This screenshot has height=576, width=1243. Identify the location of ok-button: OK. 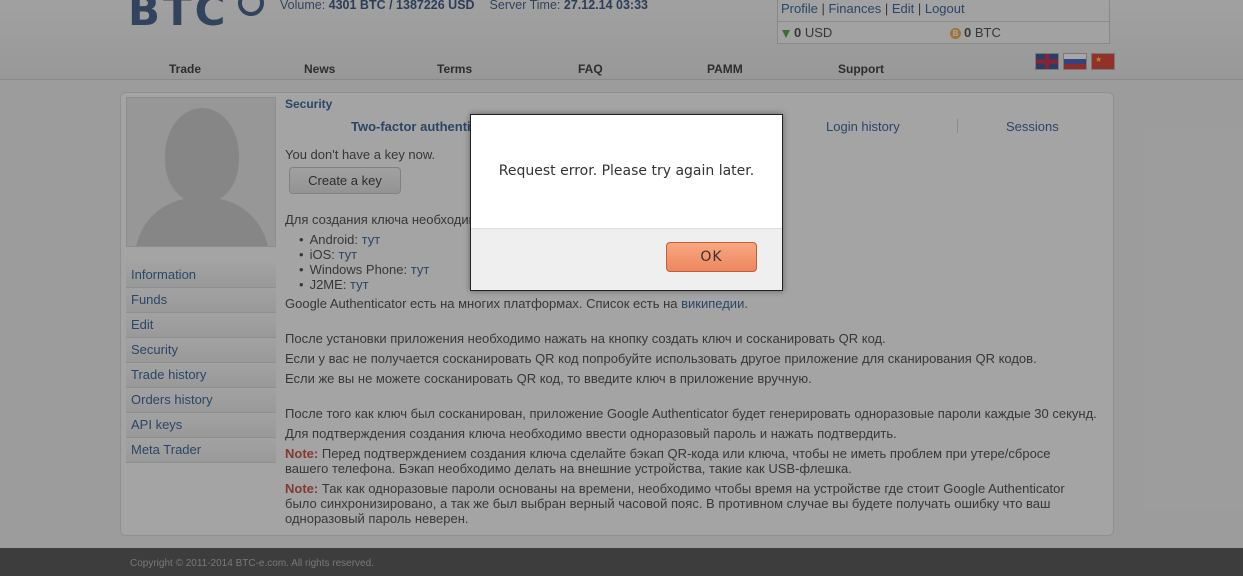
(711, 257).